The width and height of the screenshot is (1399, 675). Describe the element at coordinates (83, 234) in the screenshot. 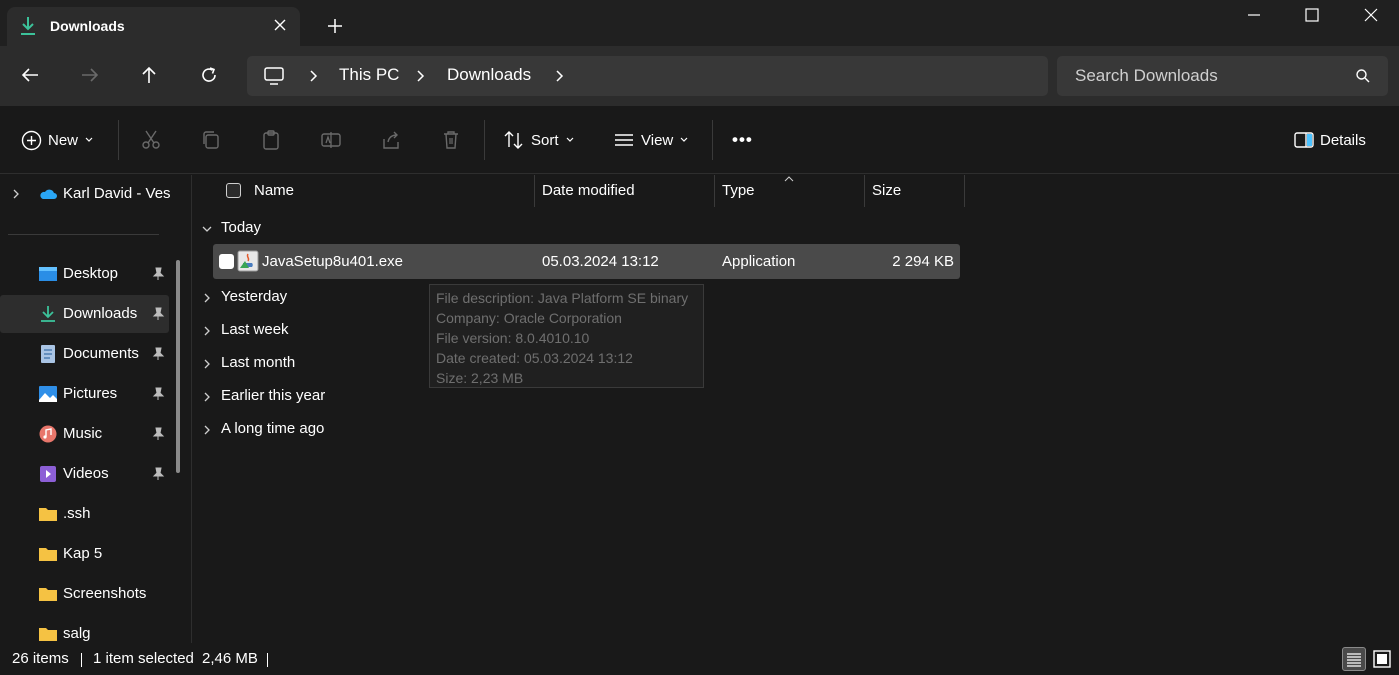

I see `sidebar-divider` at that location.